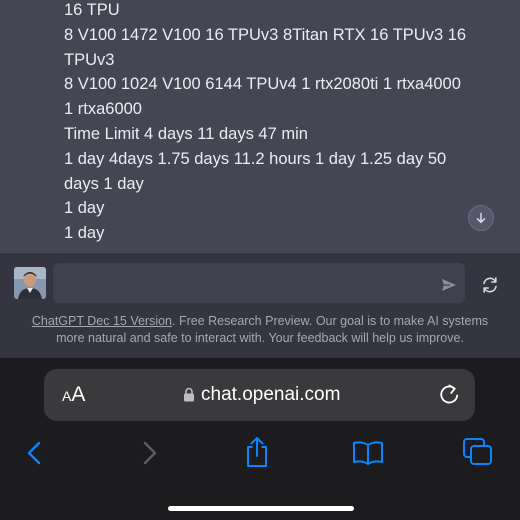  Describe the element at coordinates (89, 59) in the screenshot. I see `message-line: TPUv3` at that location.